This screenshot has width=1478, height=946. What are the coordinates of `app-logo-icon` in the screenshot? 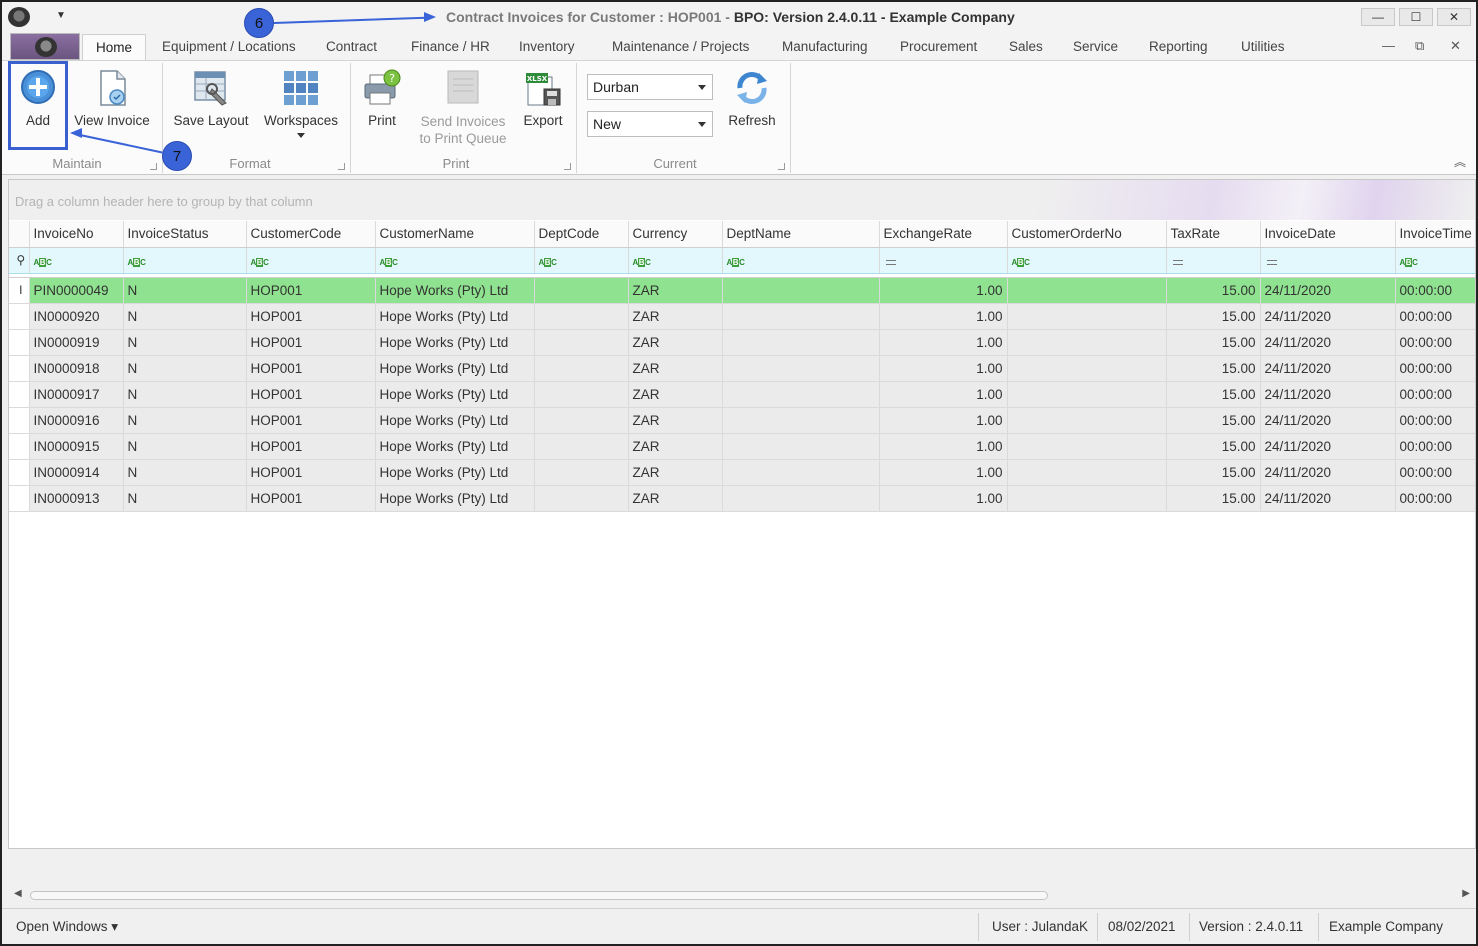 It's located at (19, 17).